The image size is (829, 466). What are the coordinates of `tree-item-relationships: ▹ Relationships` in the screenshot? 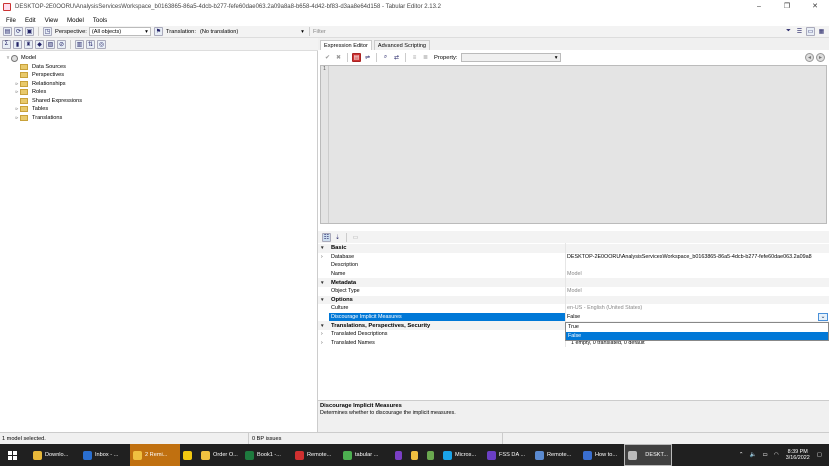 It's located at (40, 84).